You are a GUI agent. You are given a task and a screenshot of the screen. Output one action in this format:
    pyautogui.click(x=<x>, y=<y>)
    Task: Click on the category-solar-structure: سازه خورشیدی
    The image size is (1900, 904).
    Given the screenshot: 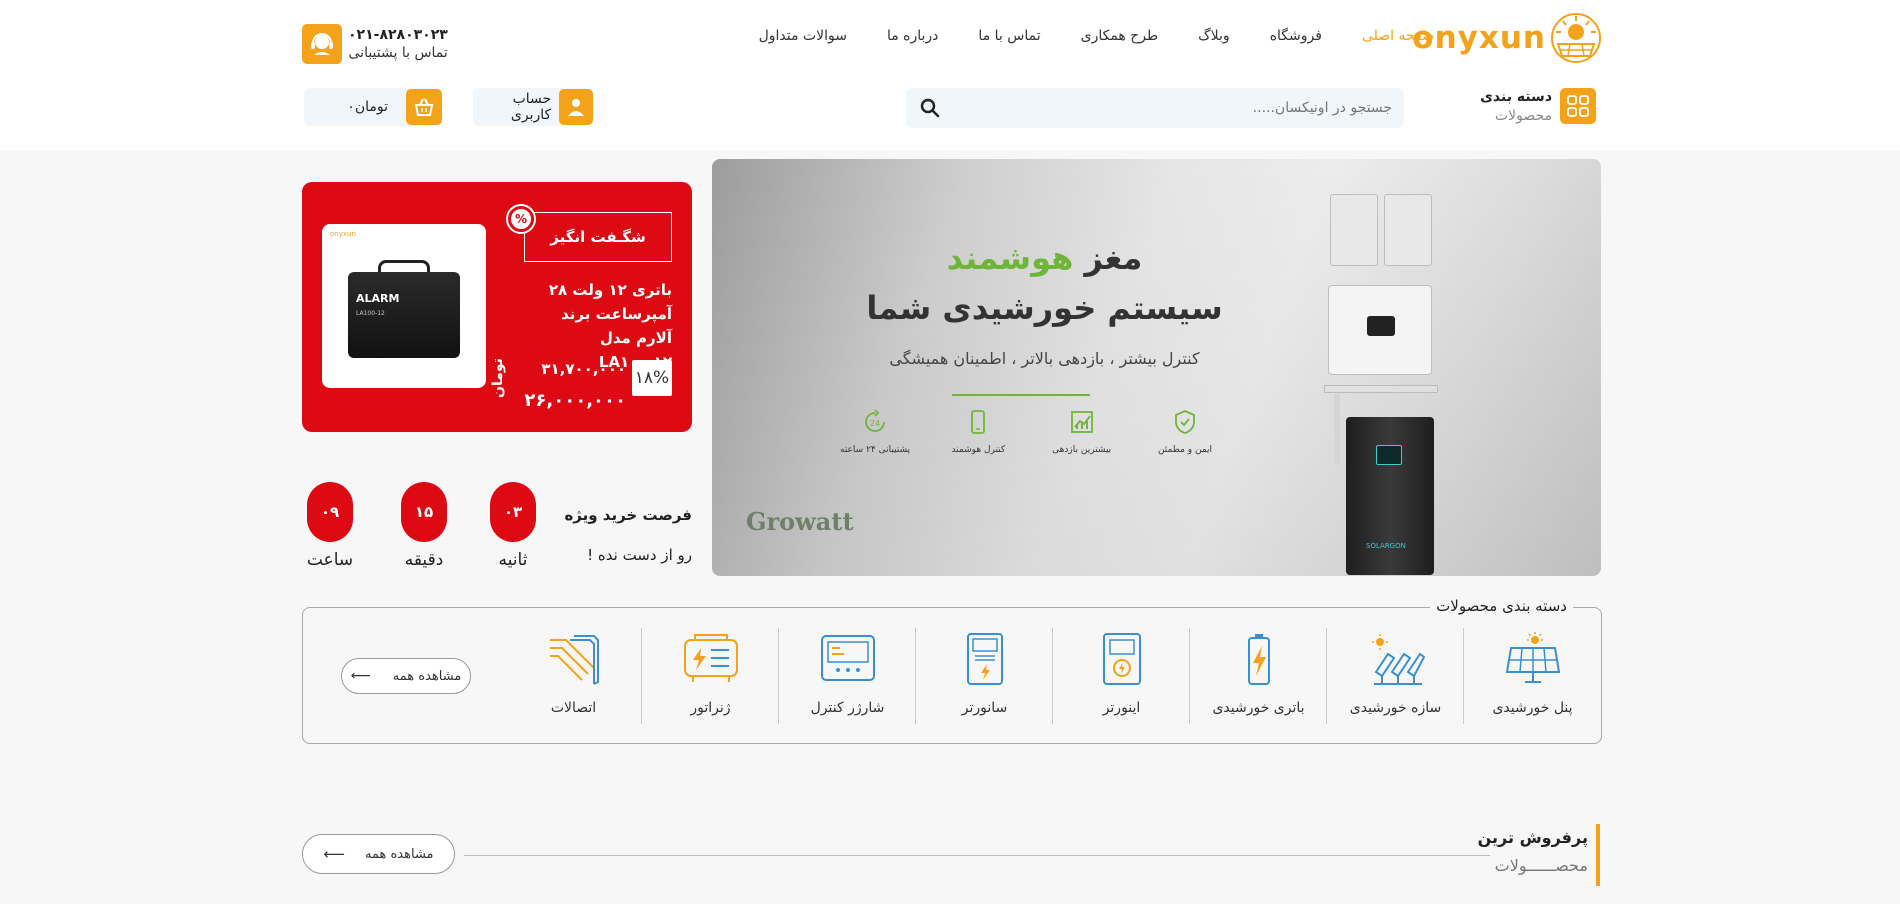 What is the action you would take?
    pyautogui.click(x=1395, y=678)
    